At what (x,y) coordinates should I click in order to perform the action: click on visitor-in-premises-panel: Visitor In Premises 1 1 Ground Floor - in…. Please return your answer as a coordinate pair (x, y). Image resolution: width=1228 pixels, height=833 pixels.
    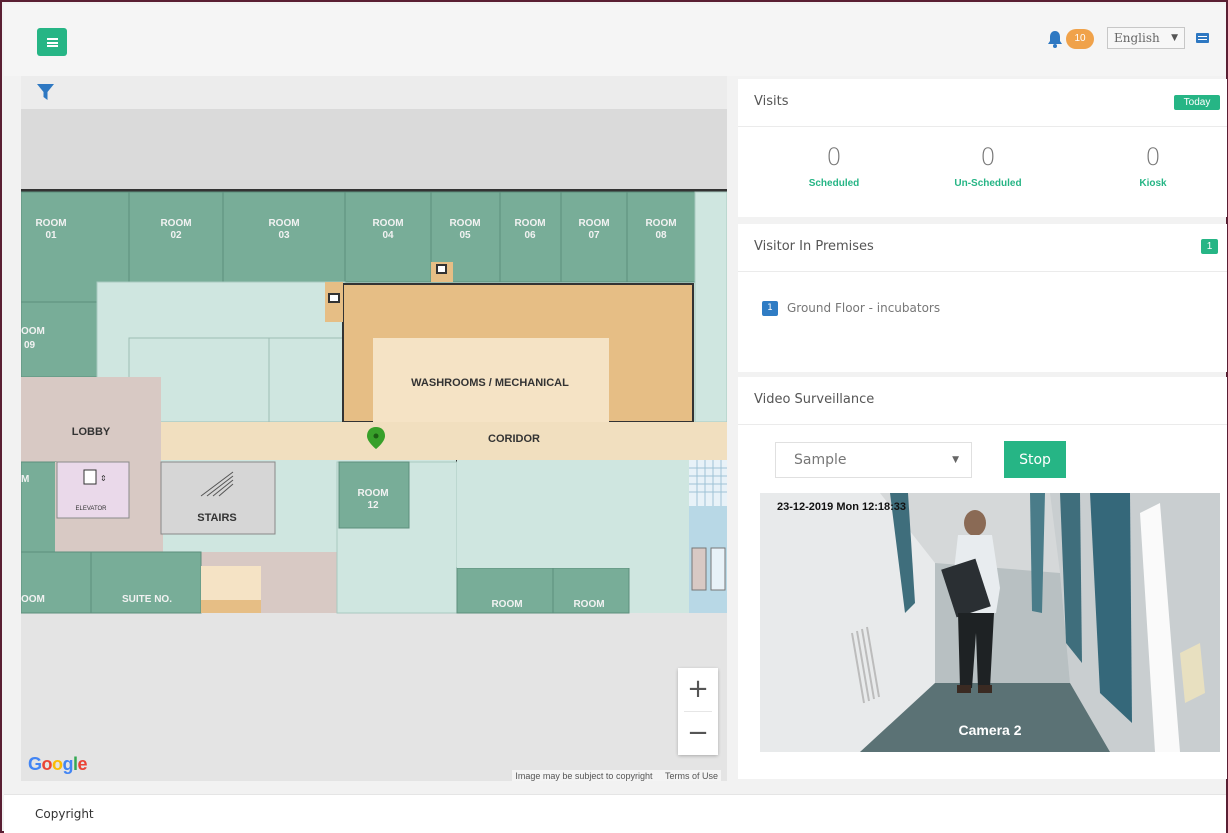
    Looking at the image, I should click on (982, 298).